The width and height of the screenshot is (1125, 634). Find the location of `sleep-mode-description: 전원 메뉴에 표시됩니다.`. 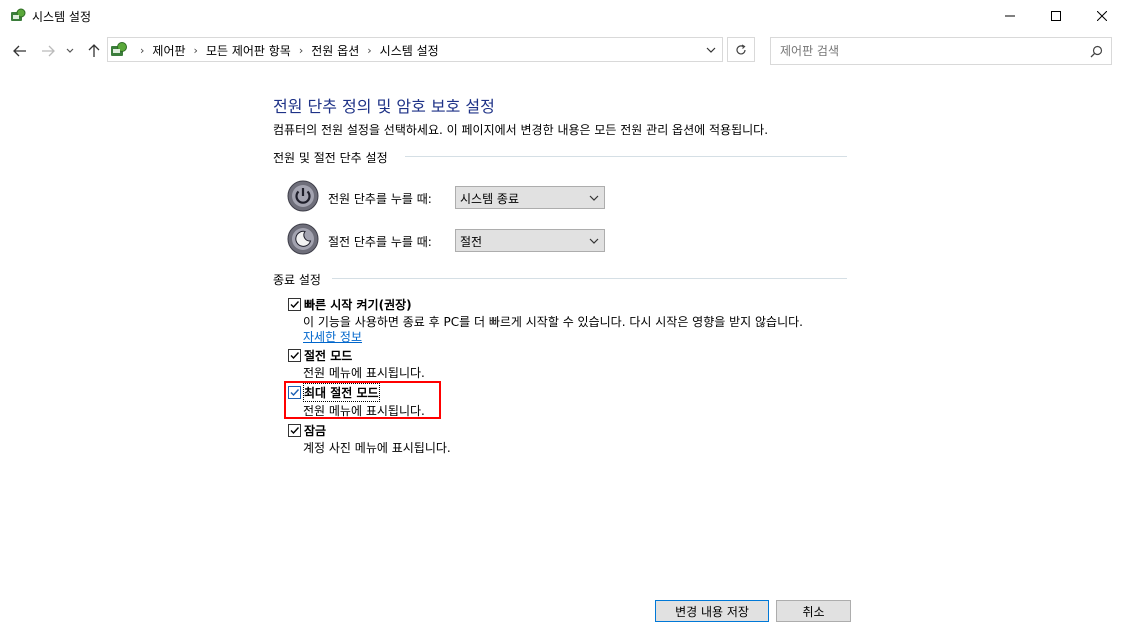

sleep-mode-description: 전원 메뉴에 표시됩니다. is located at coordinates (364, 373).